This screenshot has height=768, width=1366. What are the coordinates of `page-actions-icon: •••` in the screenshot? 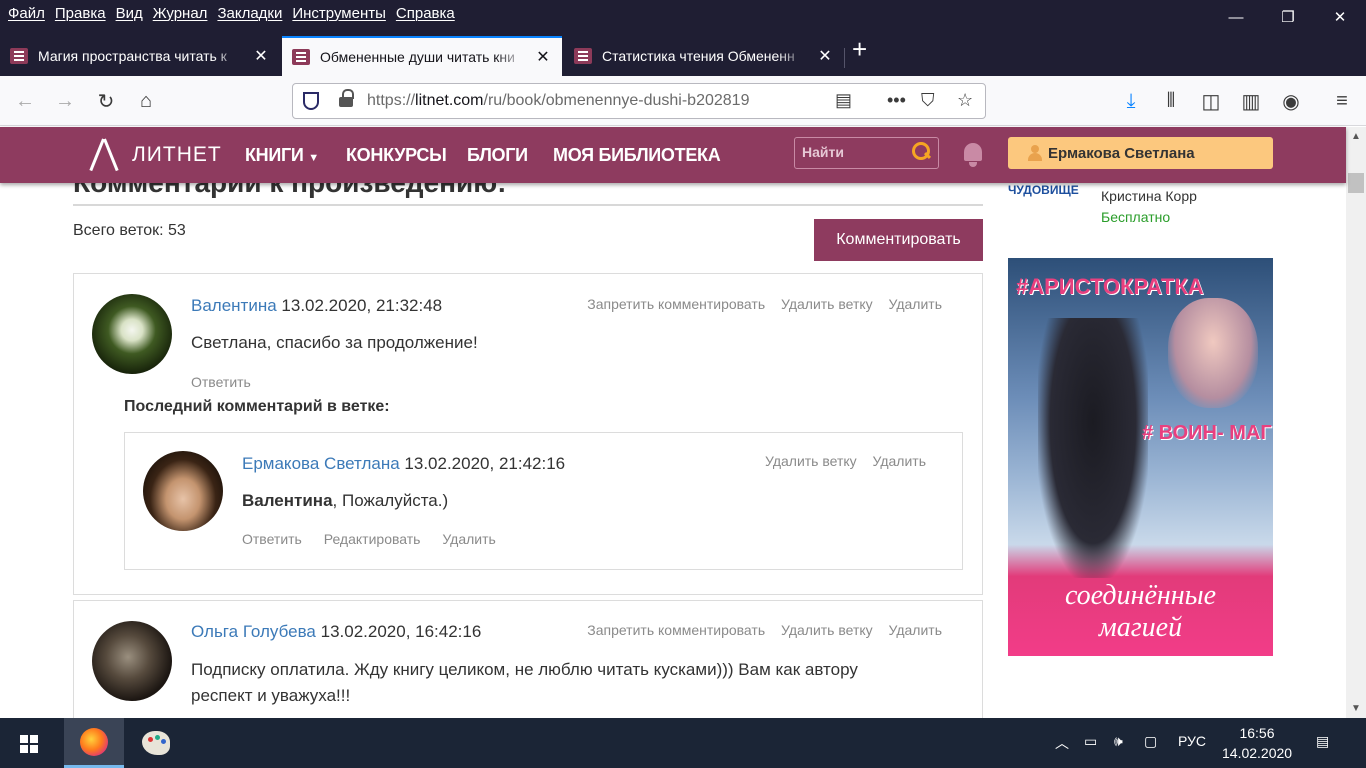 It's located at (896, 100).